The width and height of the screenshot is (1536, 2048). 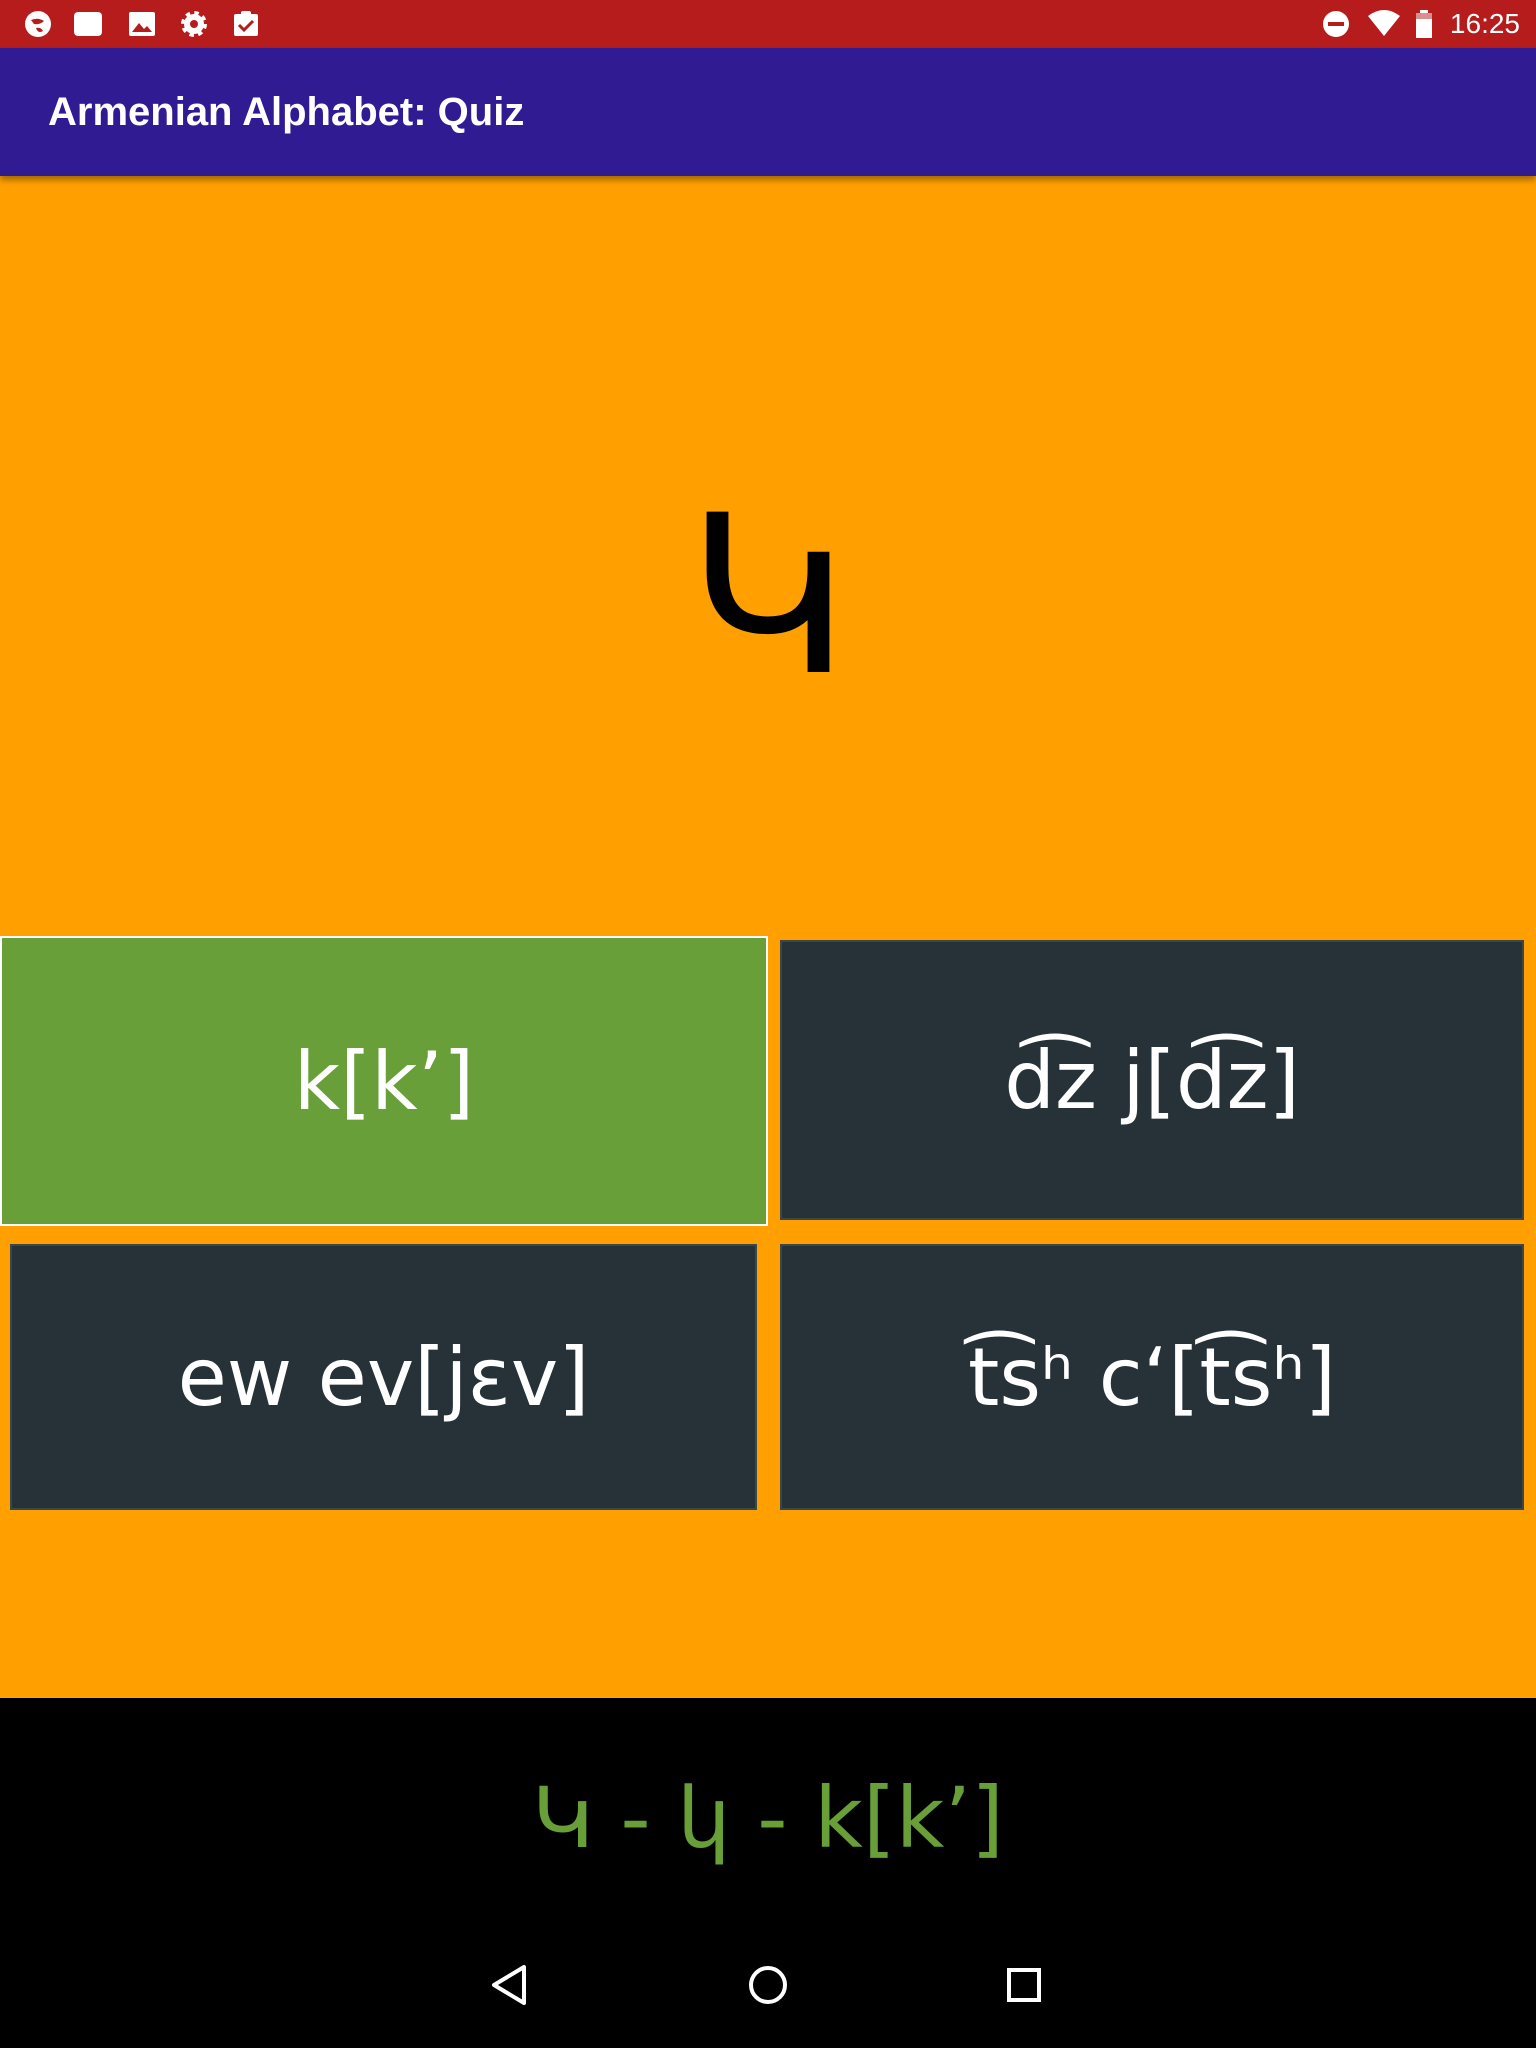 What do you see at coordinates (1024, 1985) in the screenshot?
I see `recents-icon` at bounding box center [1024, 1985].